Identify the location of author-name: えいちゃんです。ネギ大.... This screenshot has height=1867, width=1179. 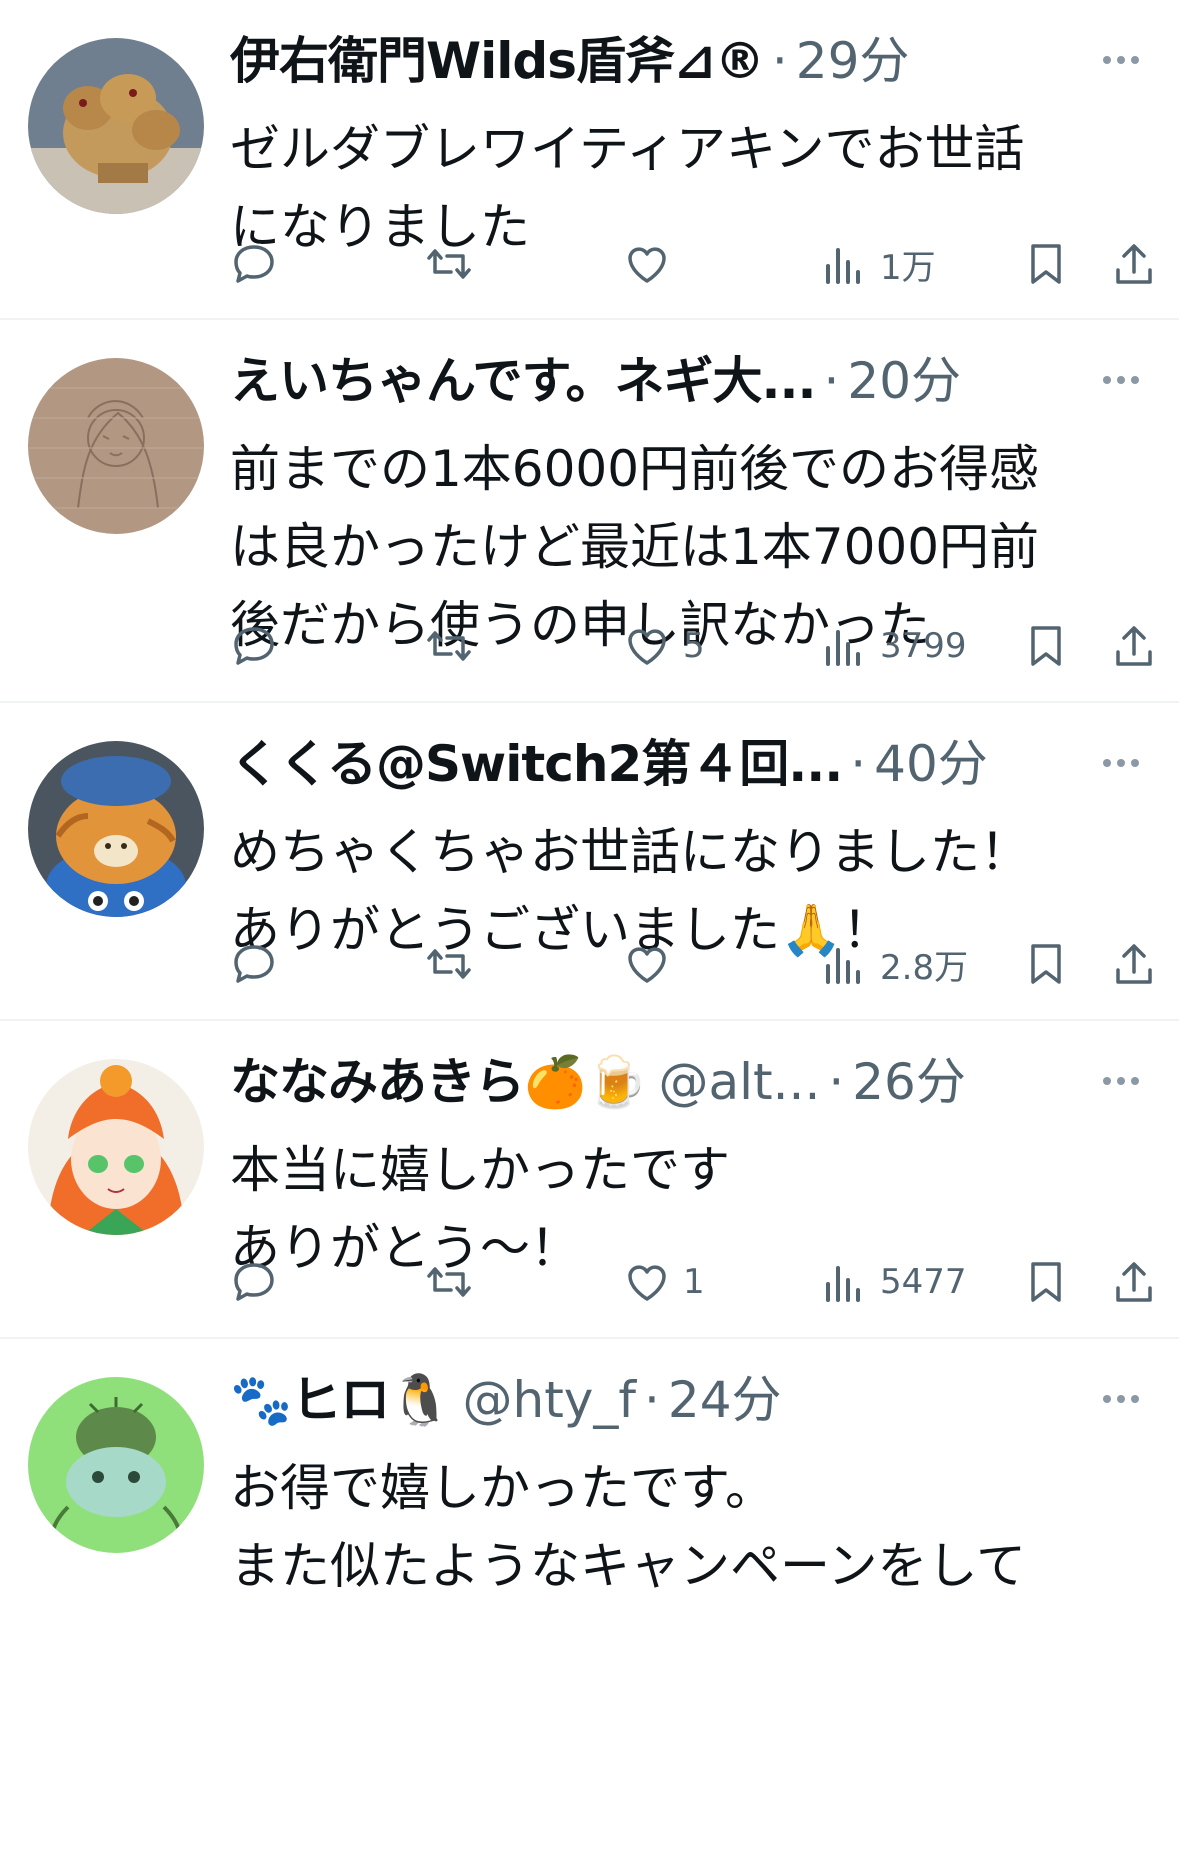
(523, 381).